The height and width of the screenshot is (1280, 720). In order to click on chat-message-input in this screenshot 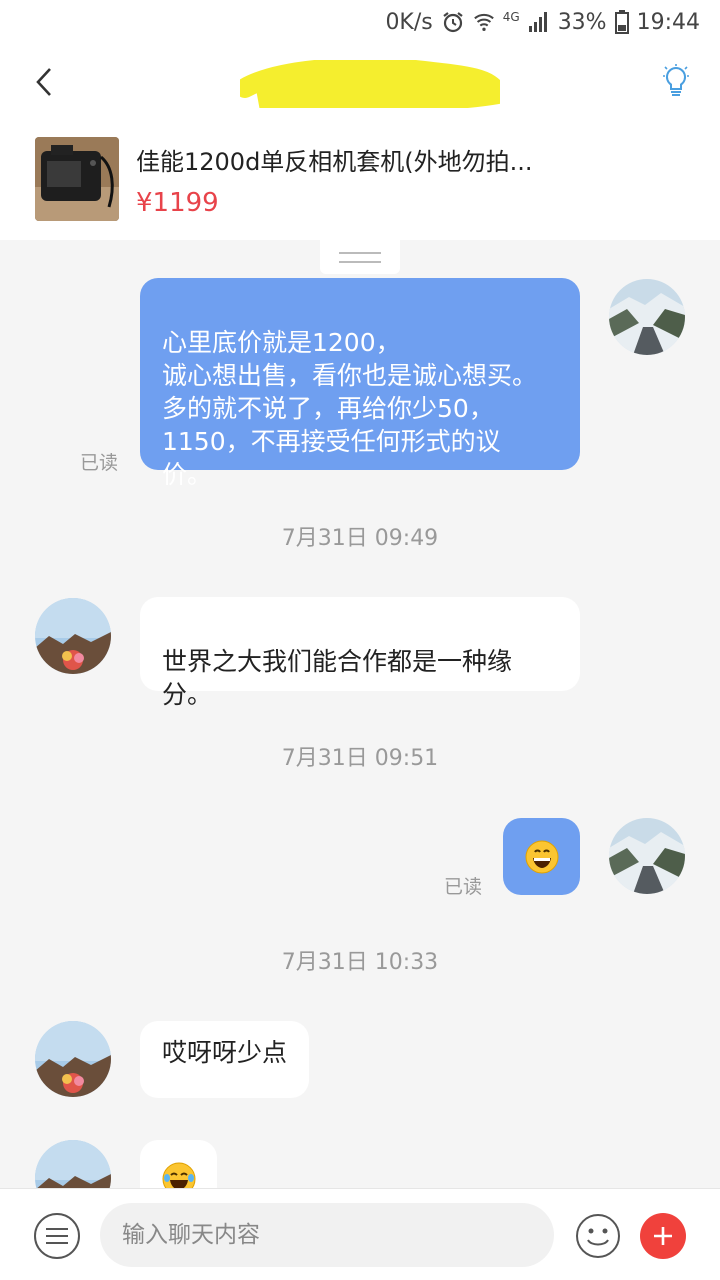, I will do `click(327, 1235)`.